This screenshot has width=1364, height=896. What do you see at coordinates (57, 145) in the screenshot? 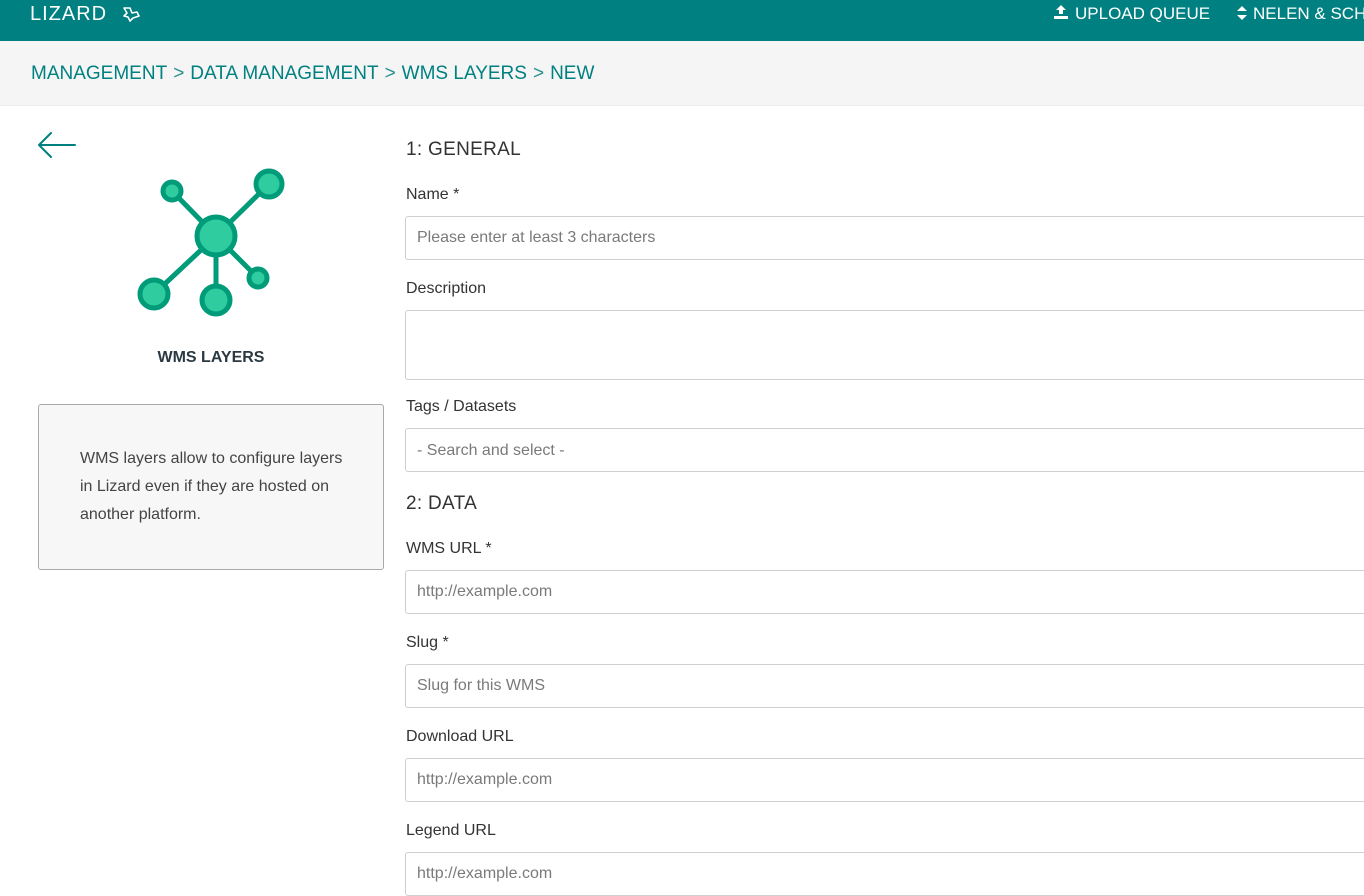
I see `back-arrow-icon` at bounding box center [57, 145].